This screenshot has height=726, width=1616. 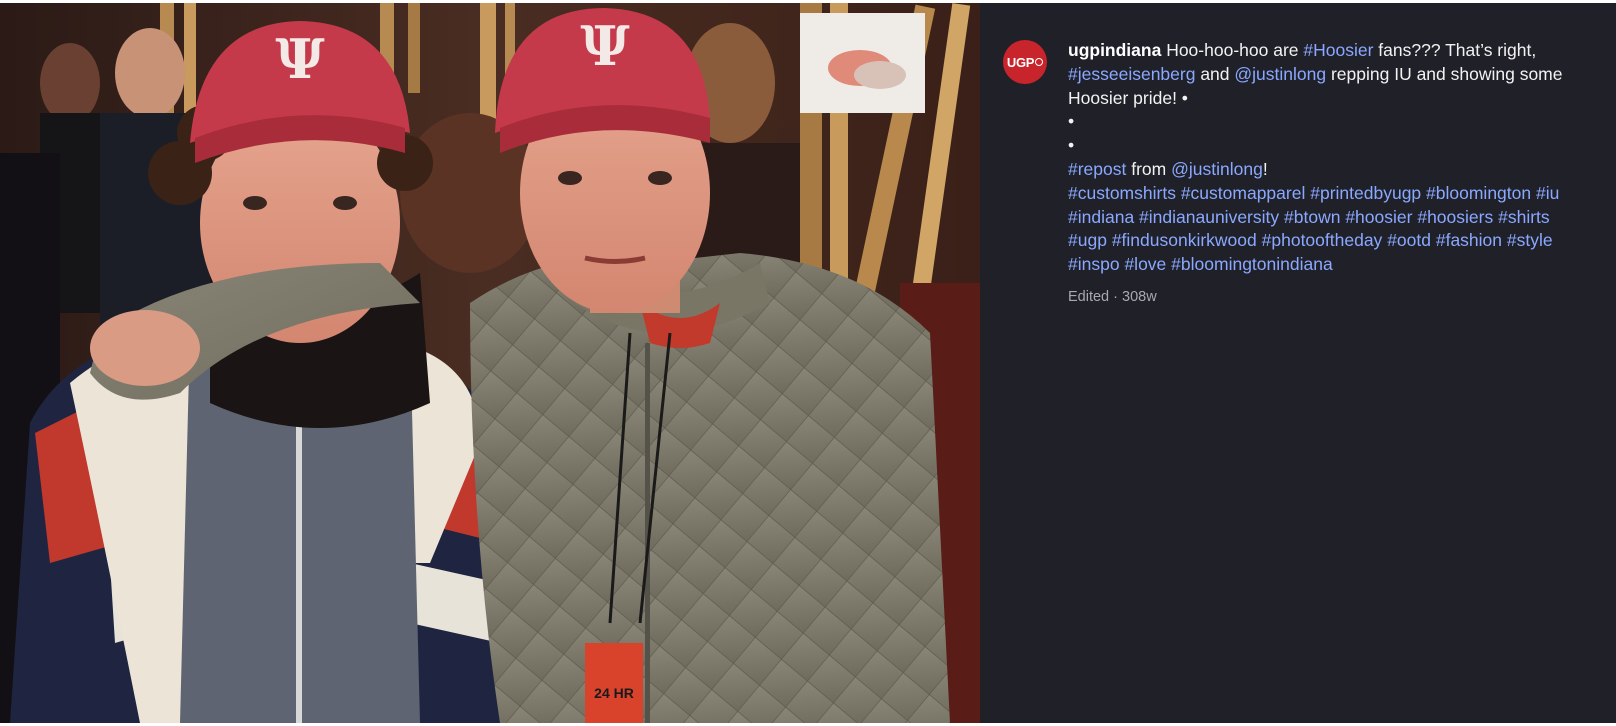 I want to click on hashtag-link: #style, so click(x=1530, y=240).